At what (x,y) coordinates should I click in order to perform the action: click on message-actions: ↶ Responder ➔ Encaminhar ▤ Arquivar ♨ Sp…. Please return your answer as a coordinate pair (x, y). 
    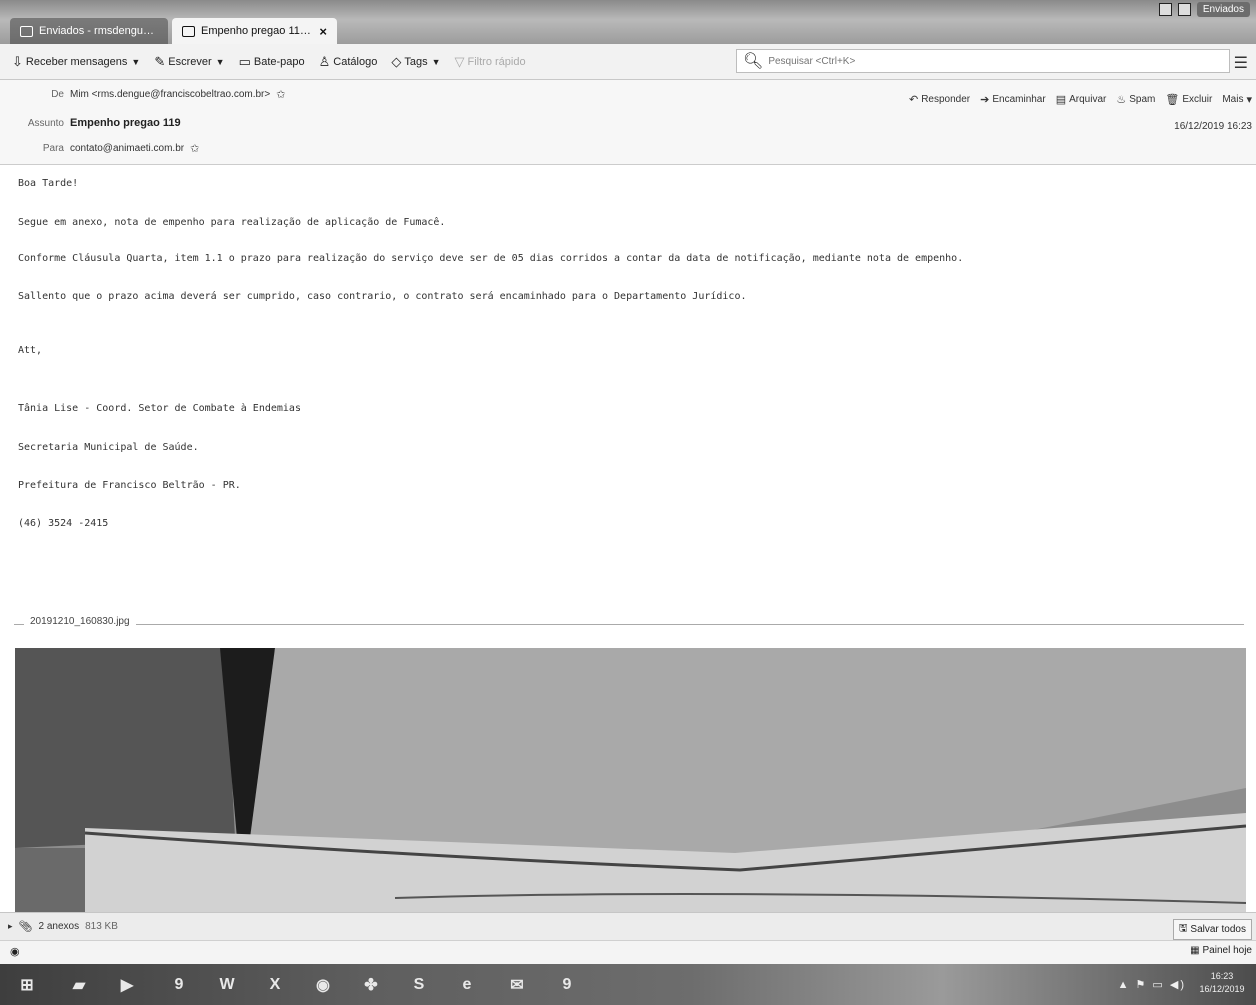
    Looking at the image, I should click on (1080, 99).